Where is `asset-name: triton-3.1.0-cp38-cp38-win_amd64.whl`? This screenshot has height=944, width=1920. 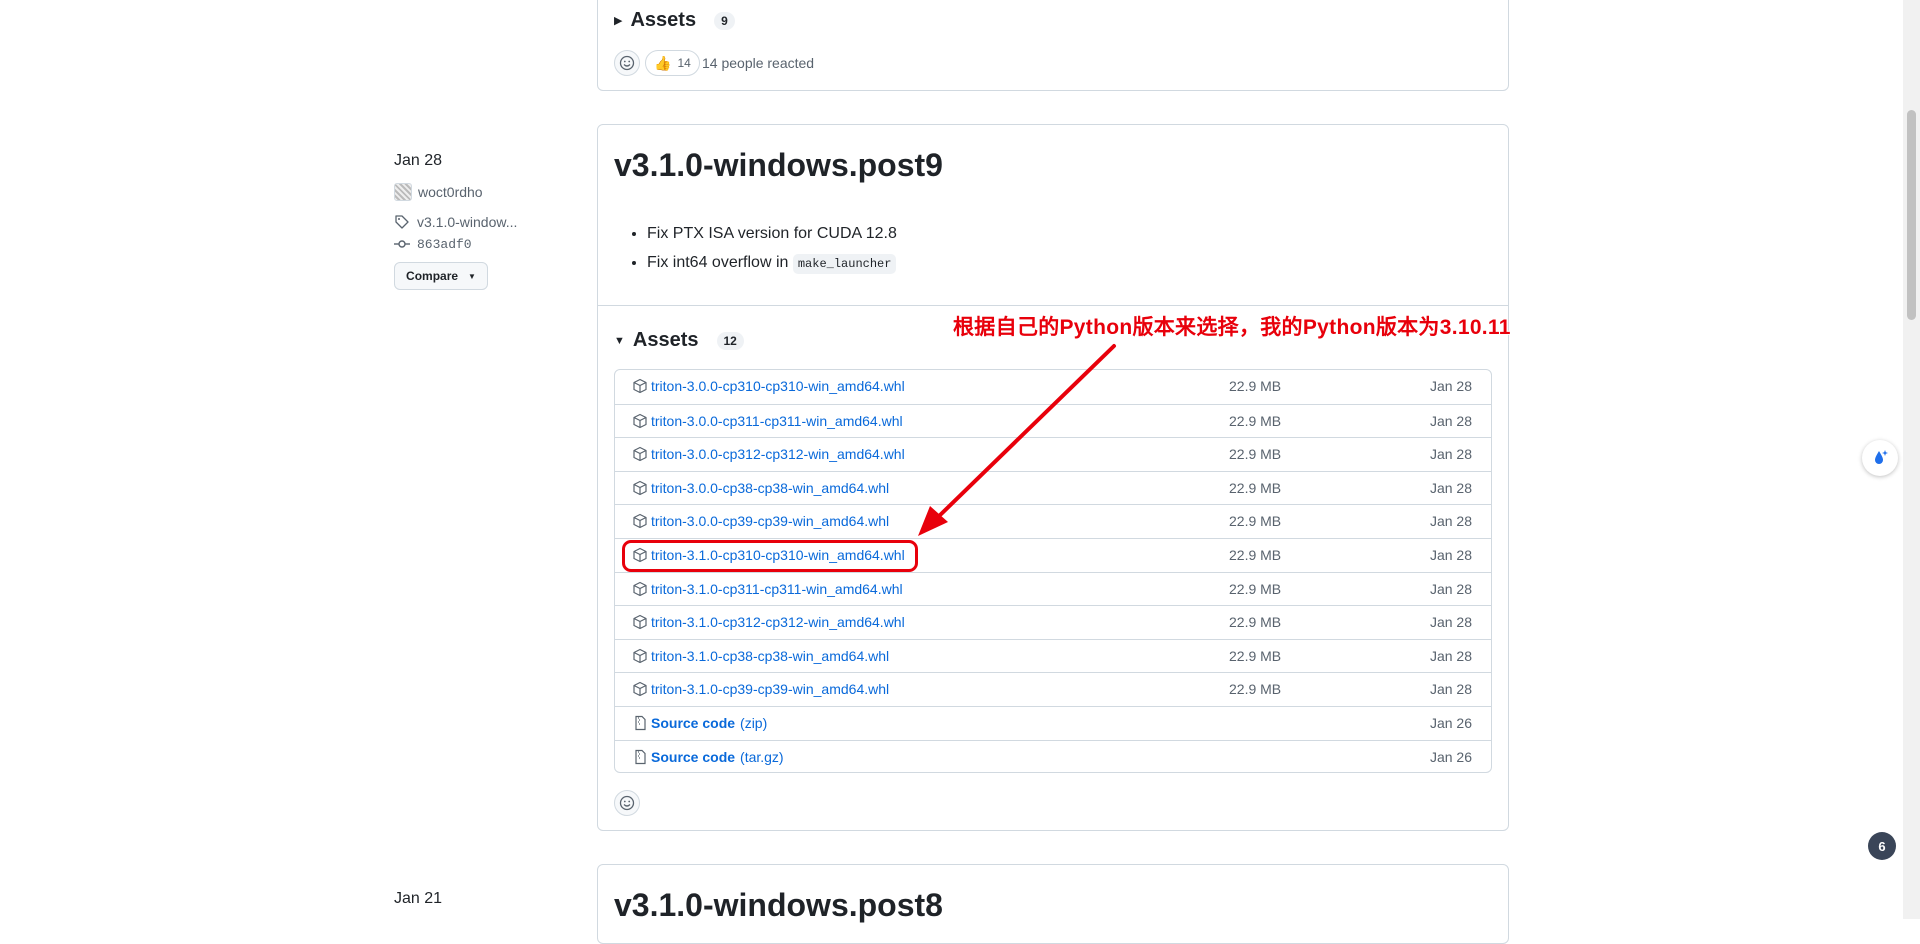 asset-name: triton-3.1.0-cp38-cp38-win_amd64.whl is located at coordinates (770, 655).